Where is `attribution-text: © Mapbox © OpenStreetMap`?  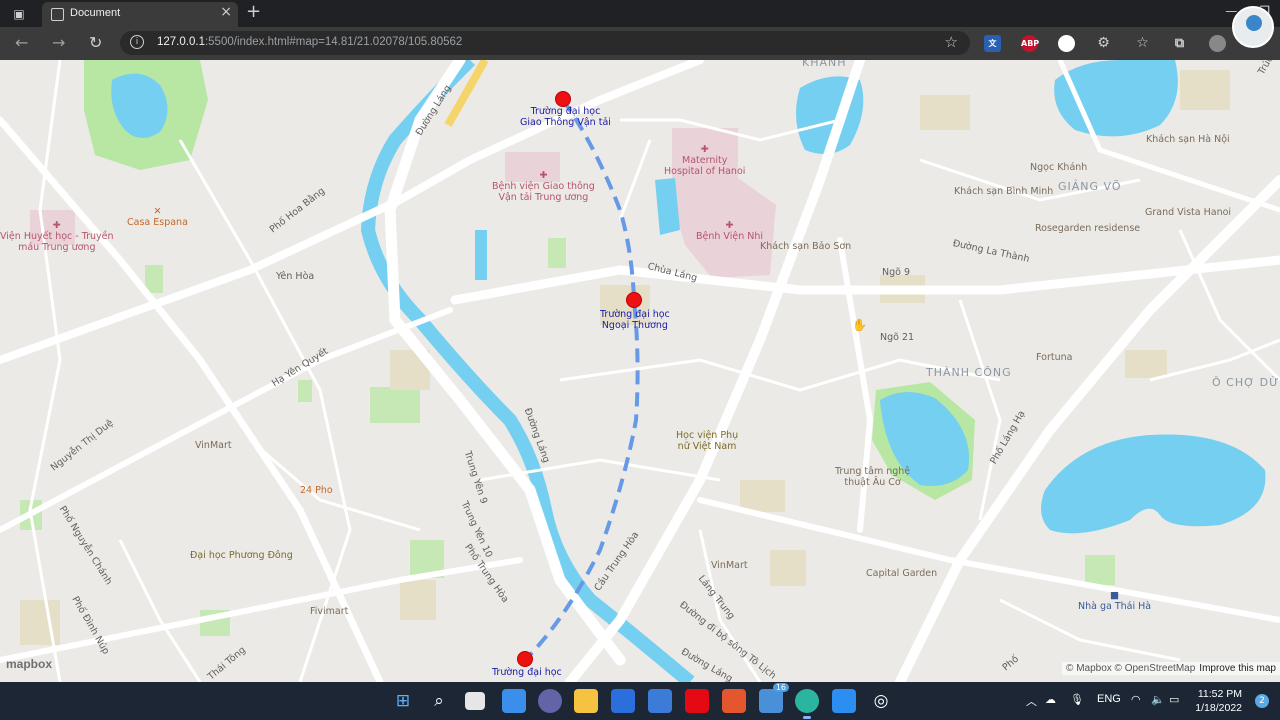 attribution-text: © Mapbox © OpenStreetMap is located at coordinates (1130, 668).